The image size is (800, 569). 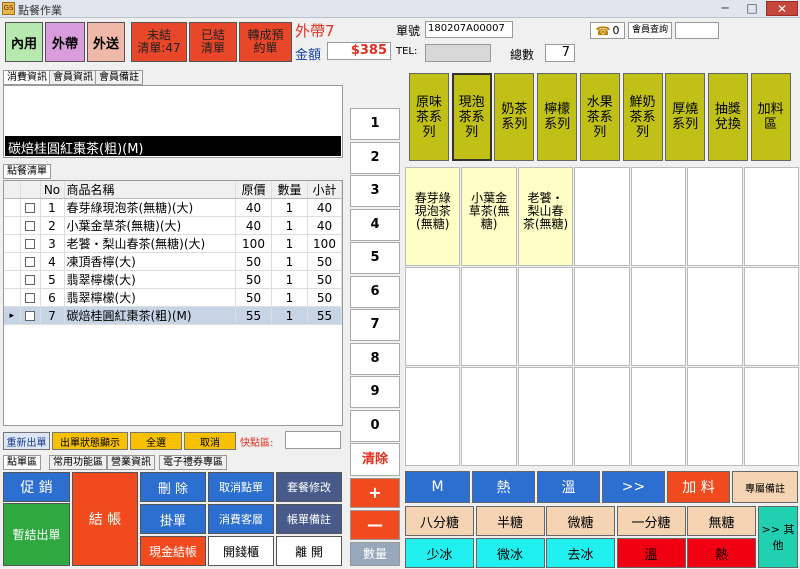 What do you see at coordinates (173, 261) in the screenshot?
I see `table-row: 4 凍頂香檸(大) 50 1 50` at bounding box center [173, 261].